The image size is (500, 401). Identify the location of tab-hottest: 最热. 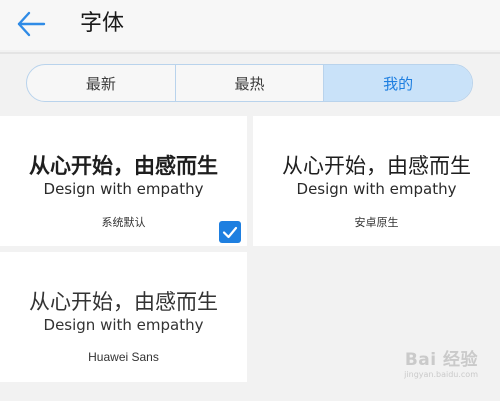
(250, 83).